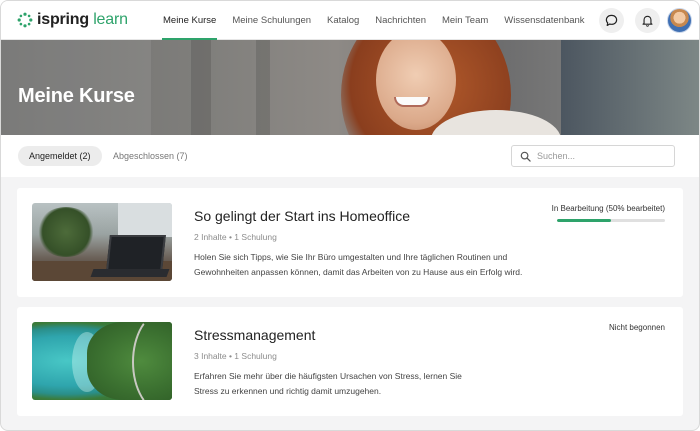 This screenshot has width=700, height=431. Describe the element at coordinates (412, 102) in the screenshot. I see `hero-photo-smile` at that location.